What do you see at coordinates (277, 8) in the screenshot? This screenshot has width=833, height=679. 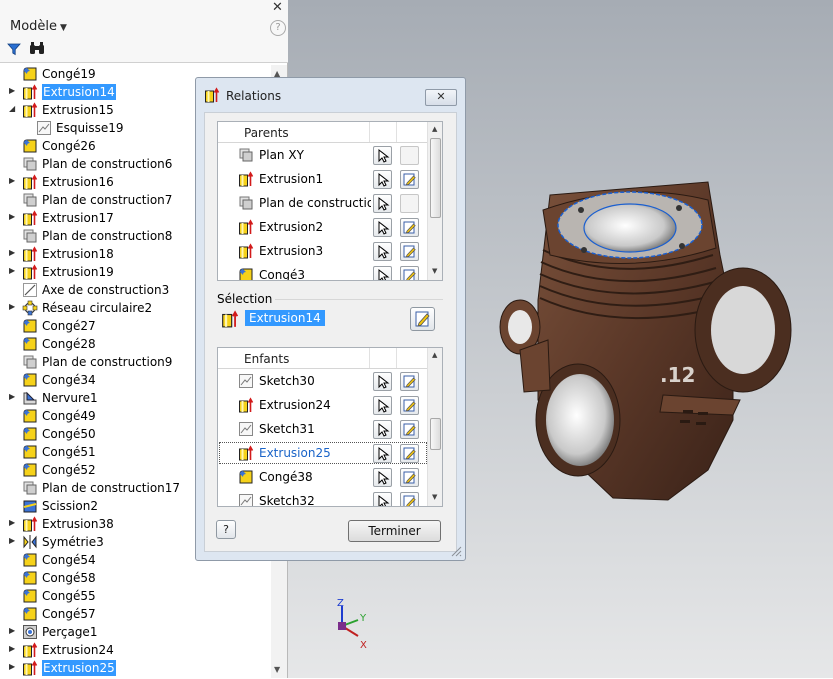 I see `close-icon: ✕` at bounding box center [277, 8].